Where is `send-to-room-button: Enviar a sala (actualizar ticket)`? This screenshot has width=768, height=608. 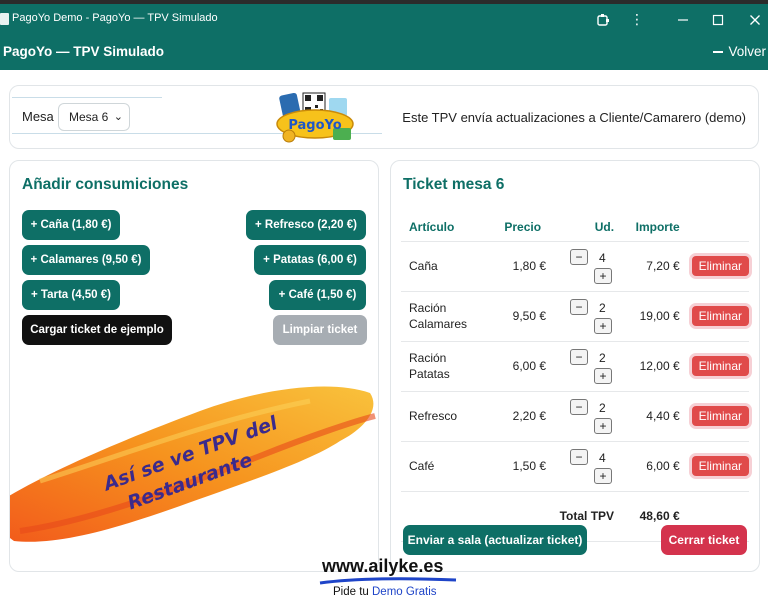
send-to-room-button: Enviar a sala (actualizar ticket) is located at coordinates (495, 540).